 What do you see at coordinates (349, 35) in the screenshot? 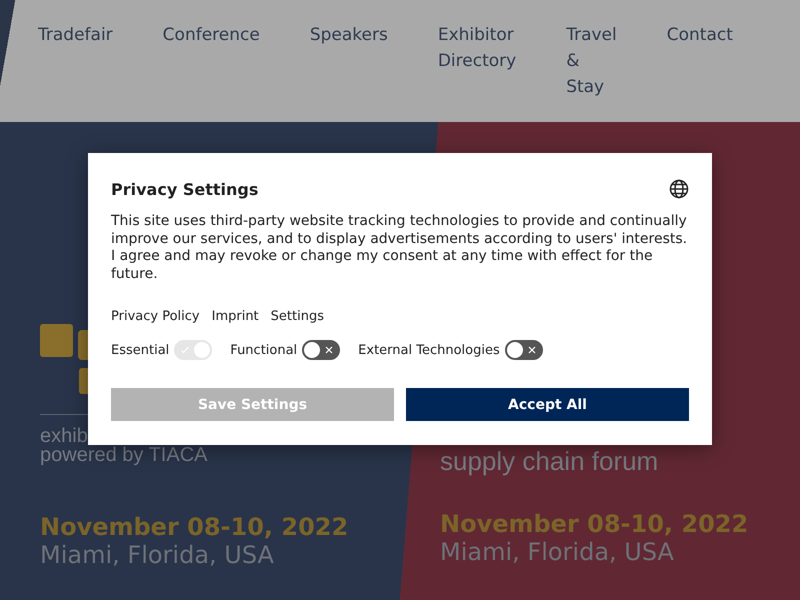
I see `nav-link: Speakers` at bounding box center [349, 35].